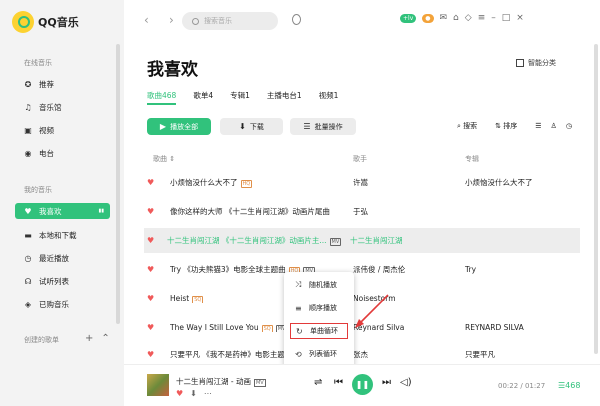  What do you see at coordinates (38, 190) in the screenshot?
I see `section-mine-label: 我的音乐` at bounding box center [38, 190].